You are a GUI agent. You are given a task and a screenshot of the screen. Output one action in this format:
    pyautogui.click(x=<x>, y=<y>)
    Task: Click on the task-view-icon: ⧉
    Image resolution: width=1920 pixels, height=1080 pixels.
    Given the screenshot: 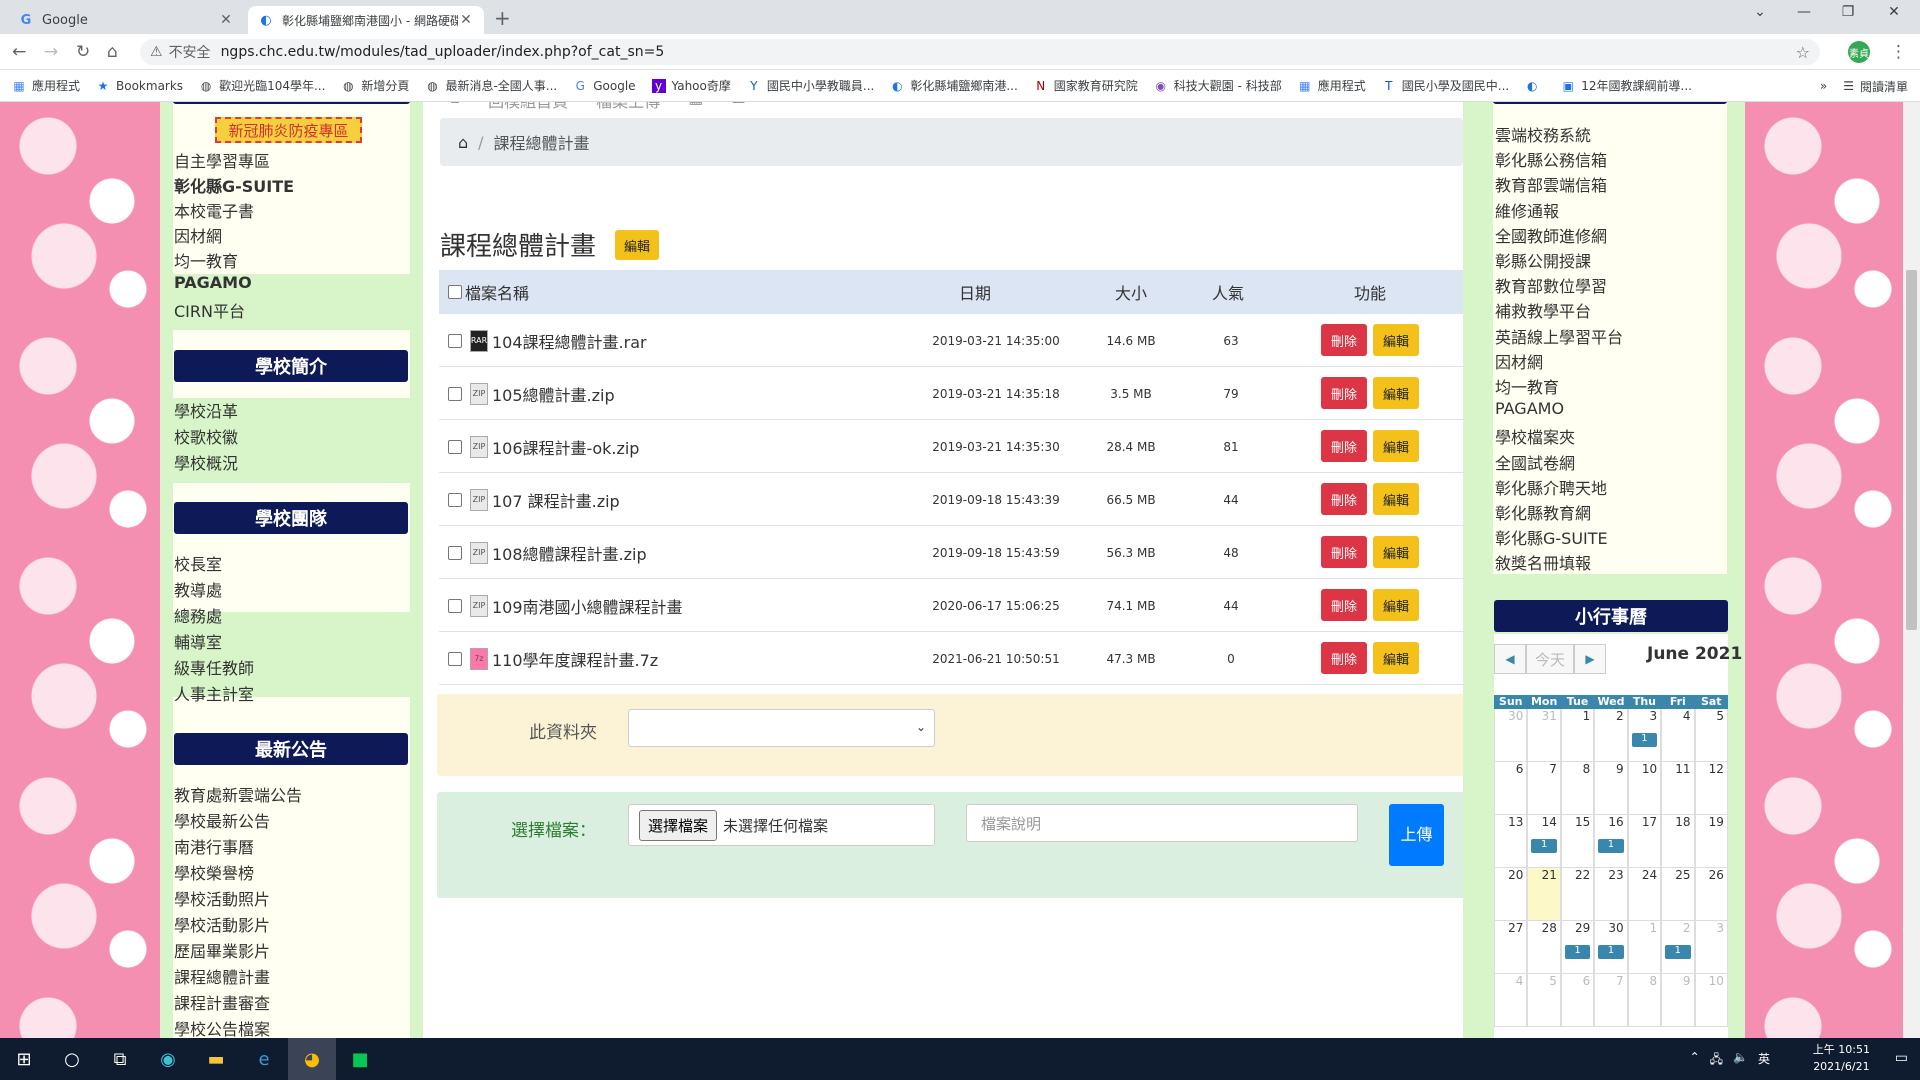 What is the action you would take?
    pyautogui.click(x=120, y=1059)
    